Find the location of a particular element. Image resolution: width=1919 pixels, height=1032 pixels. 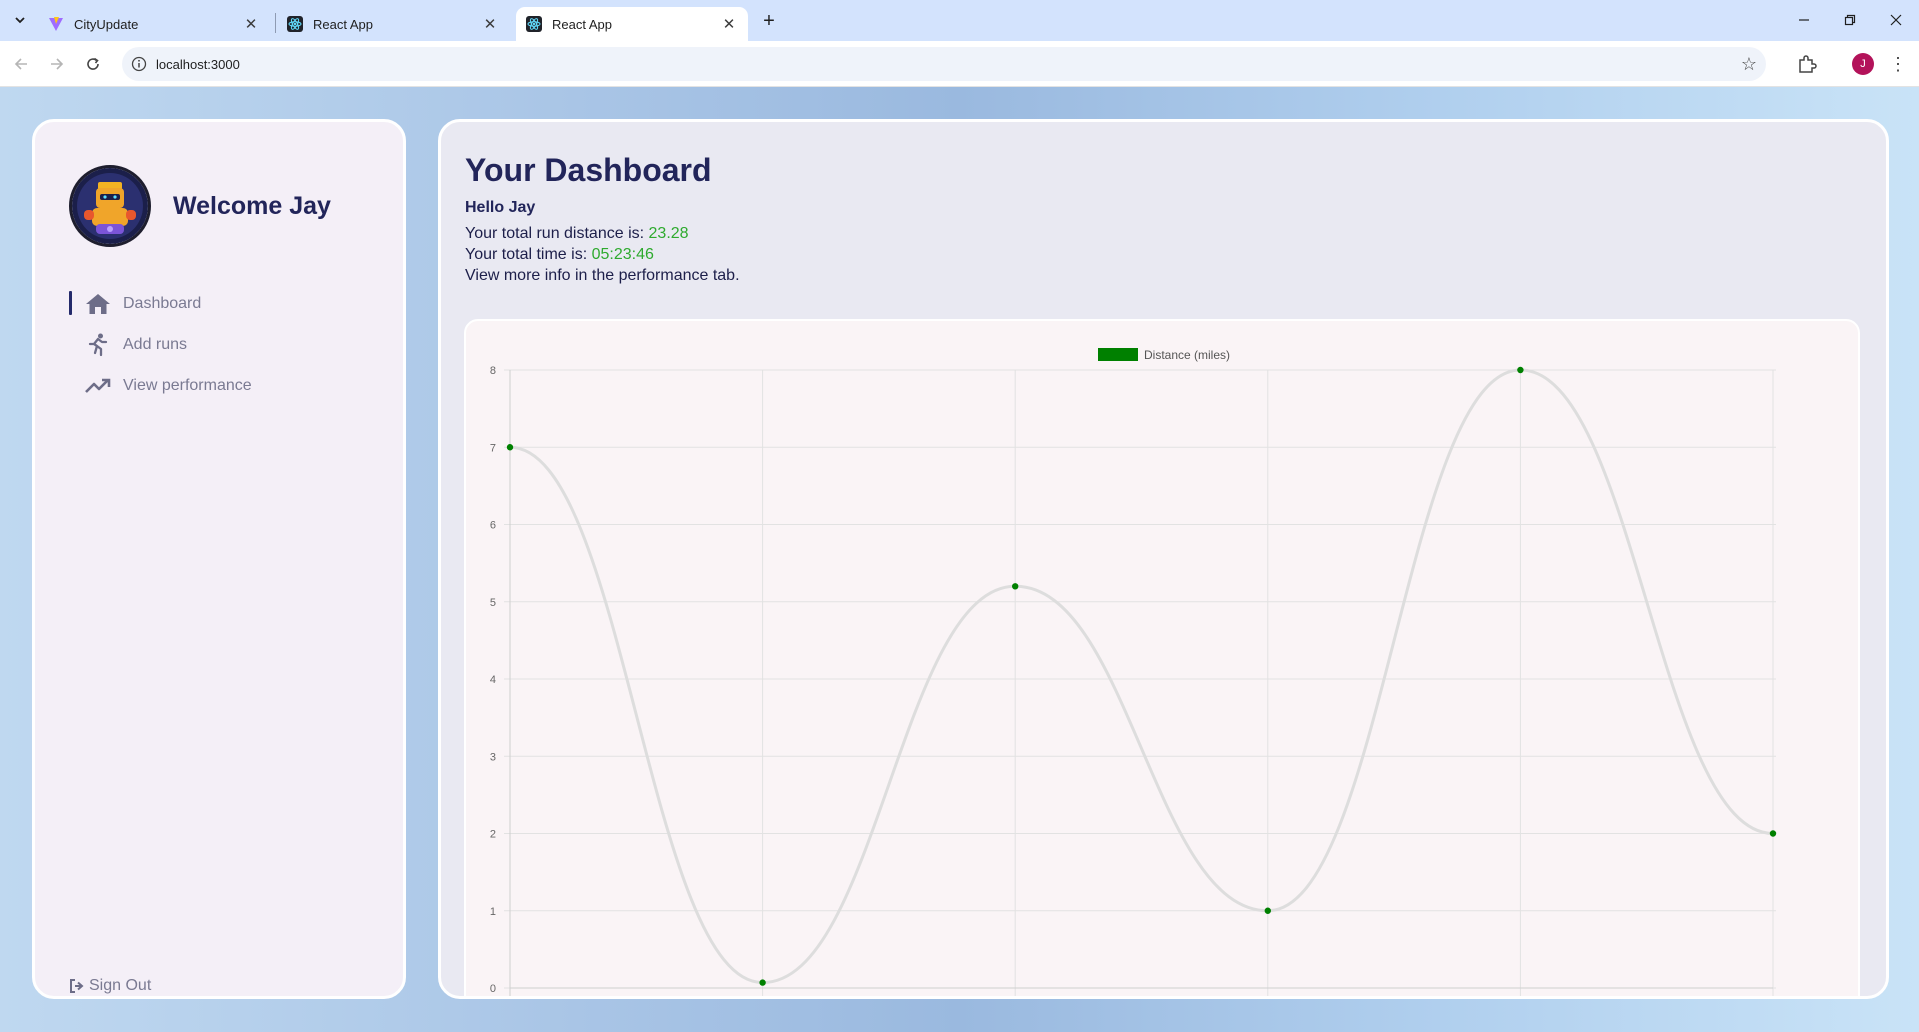

y-tick-label: 1 is located at coordinates (493, 912).